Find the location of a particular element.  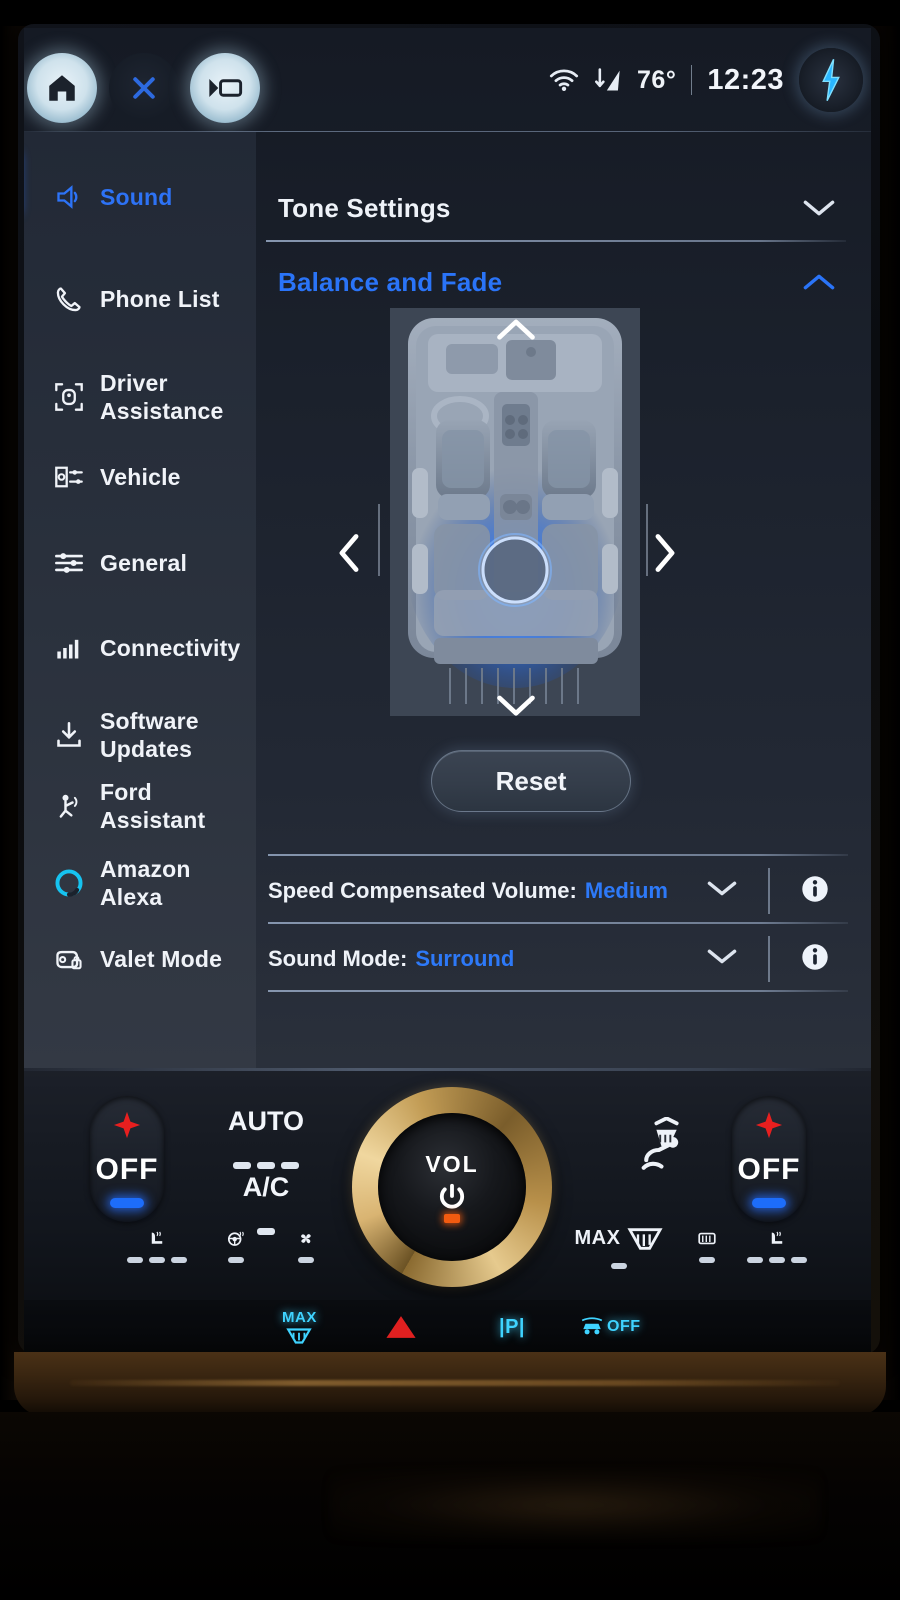

sidebar-item-label: Ford Assistant is located at coordinates (153, 805).